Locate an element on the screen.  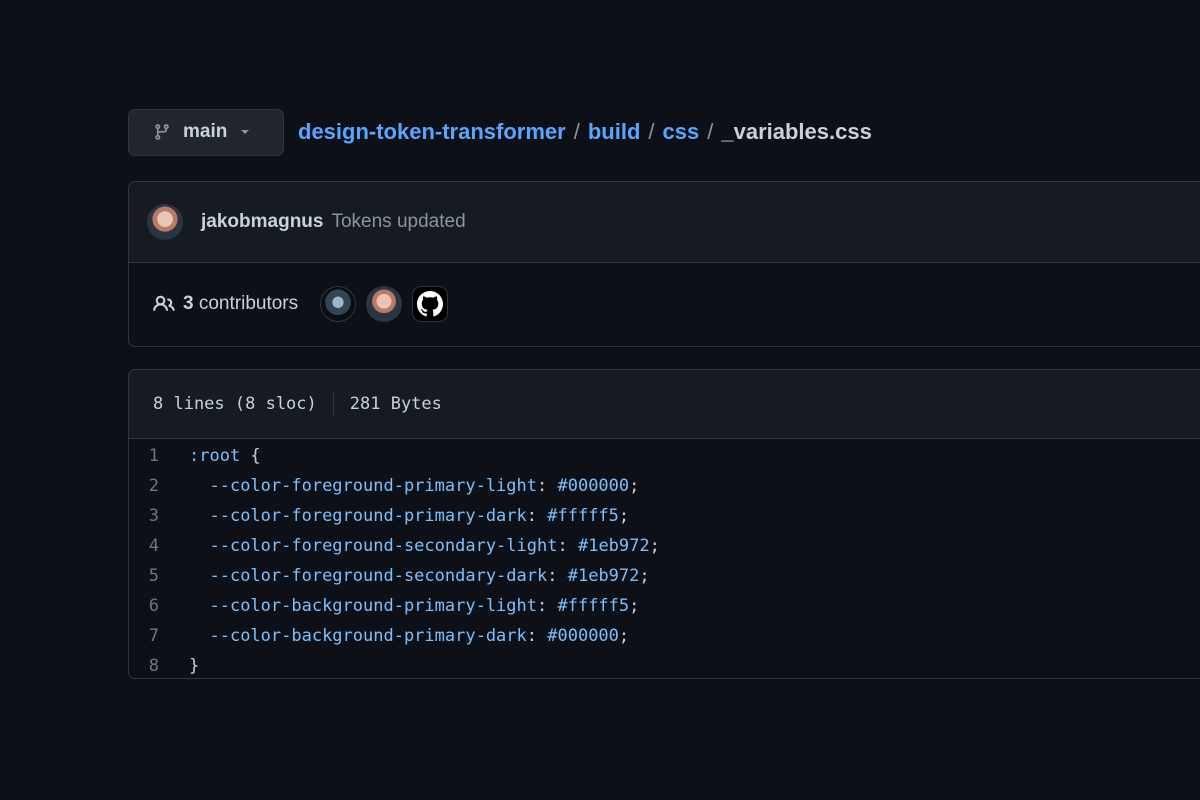
commit-author-link: jakobmagnus is located at coordinates (262, 222).